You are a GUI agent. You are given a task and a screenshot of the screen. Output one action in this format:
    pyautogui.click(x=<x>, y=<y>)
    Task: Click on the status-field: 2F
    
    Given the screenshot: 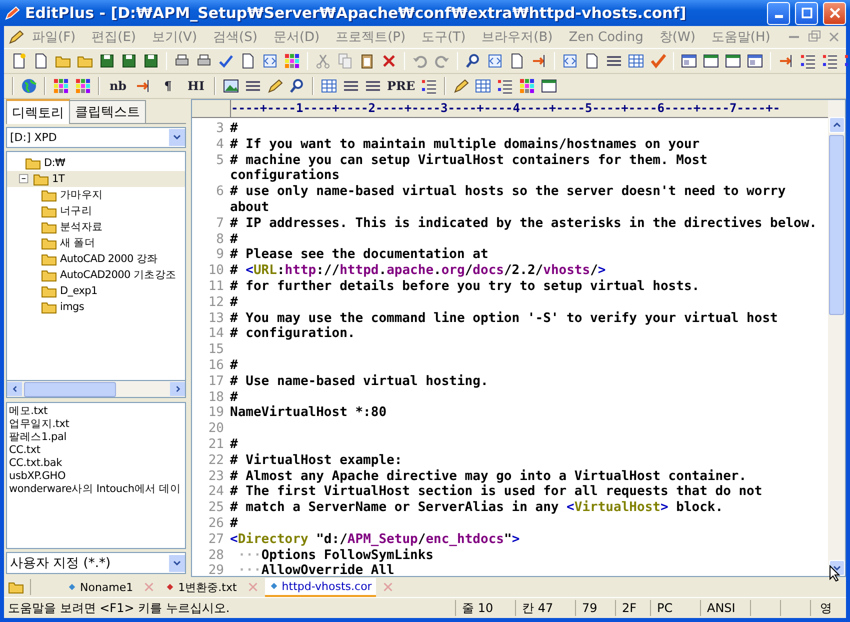 What is the action you would take?
    pyautogui.click(x=632, y=608)
    